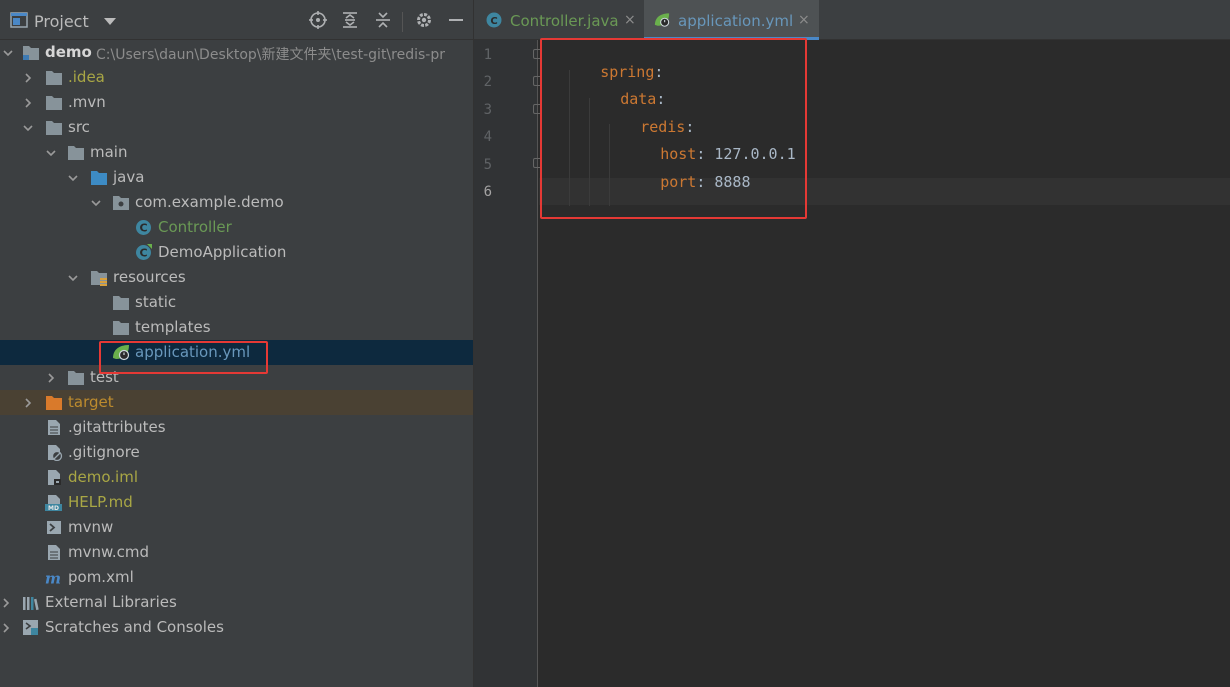 This screenshot has height=687, width=1230. What do you see at coordinates (318, 20) in the screenshot?
I see `locate-icon` at bounding box center [318, 20].